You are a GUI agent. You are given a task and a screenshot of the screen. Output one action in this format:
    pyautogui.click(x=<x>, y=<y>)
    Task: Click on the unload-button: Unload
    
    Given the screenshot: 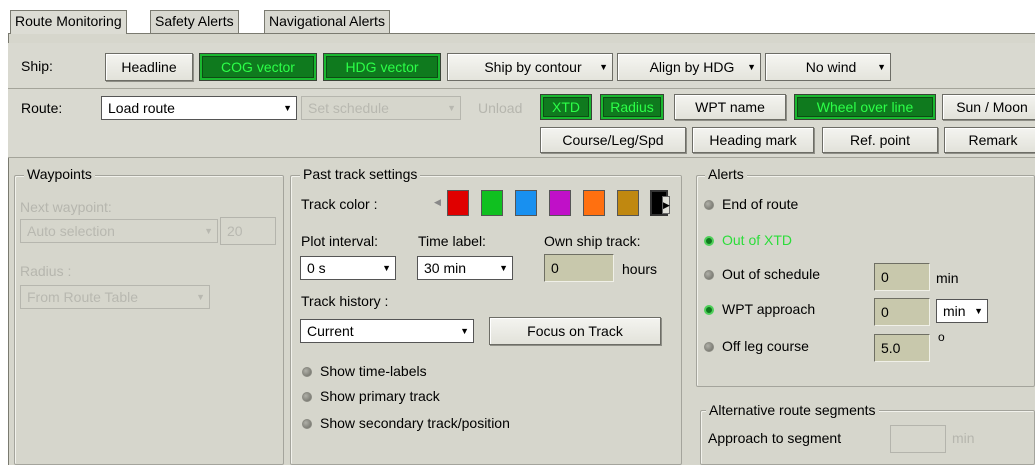 What is the action you would take?
    pyautogui.click(x=500, y=108)
    